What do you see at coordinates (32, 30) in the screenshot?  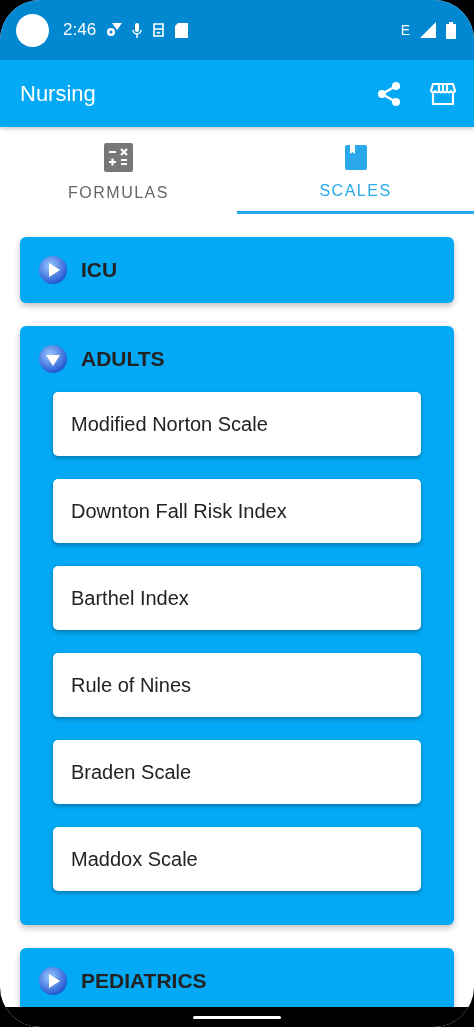 I see `camera-cutout` at bounding box center [32, 30].